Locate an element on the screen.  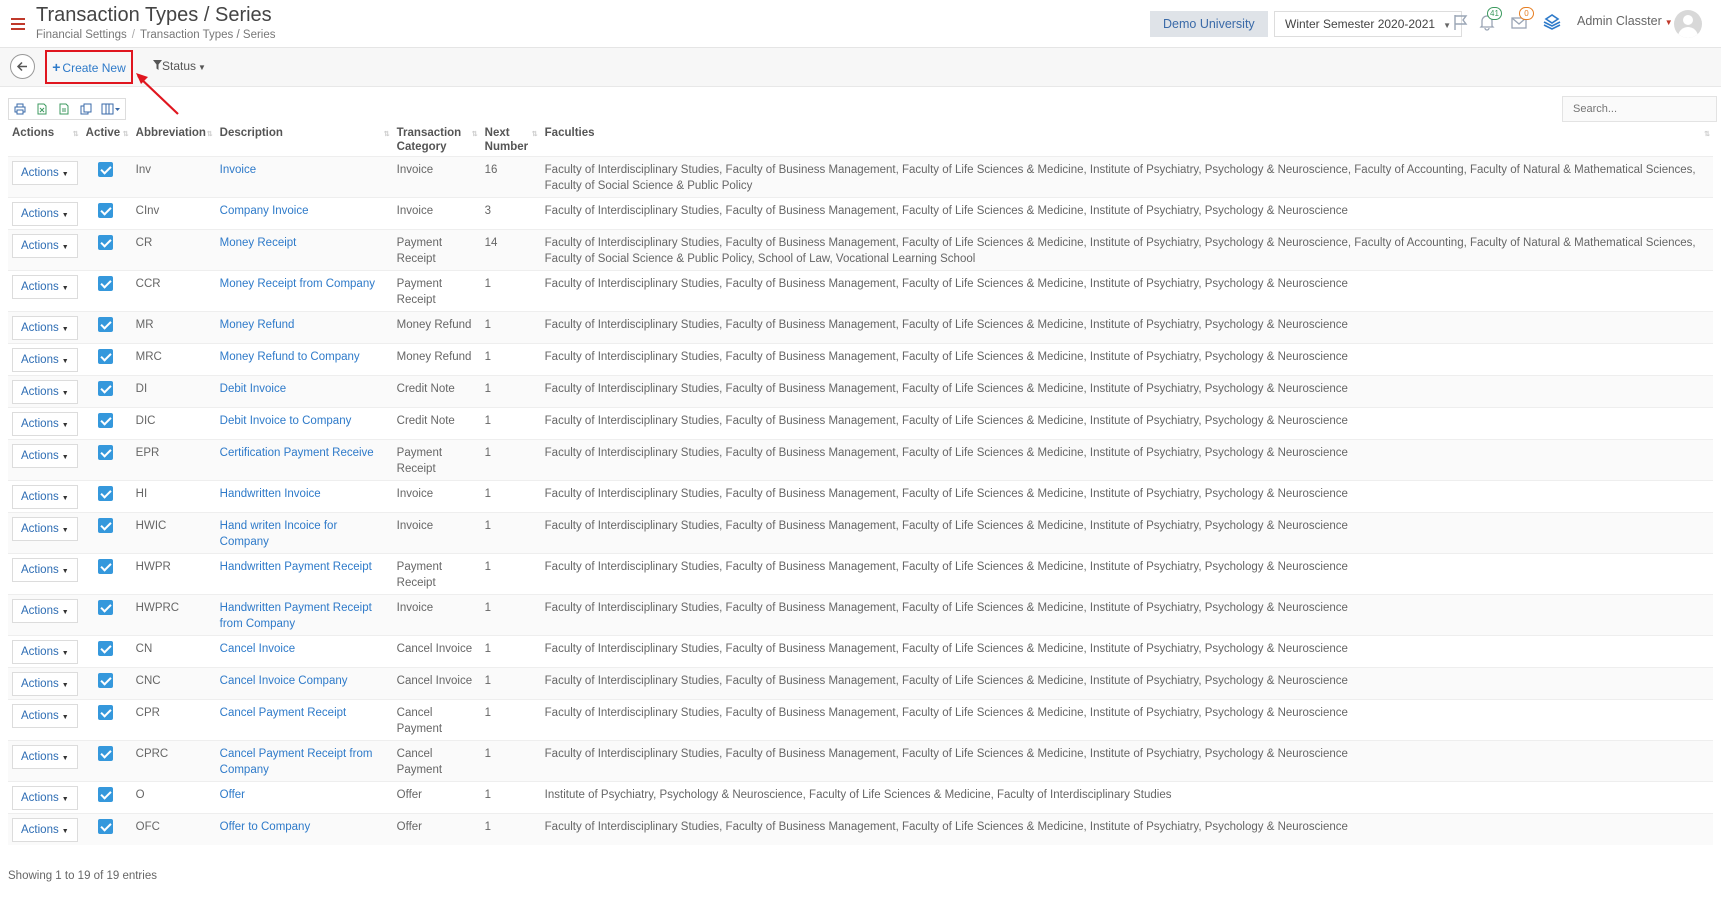
column-header-description: Description ⇅ is located at coordinates (304, 140).